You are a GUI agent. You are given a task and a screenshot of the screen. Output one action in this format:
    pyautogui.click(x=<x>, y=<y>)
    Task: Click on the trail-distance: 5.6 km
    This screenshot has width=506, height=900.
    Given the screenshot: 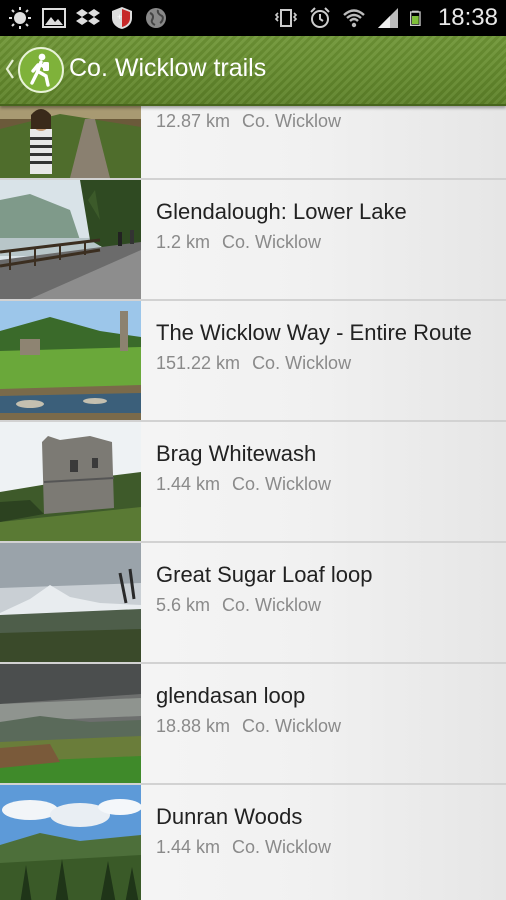 What is the action you would take?
    pyautogui.click(x=183, y=605)
    